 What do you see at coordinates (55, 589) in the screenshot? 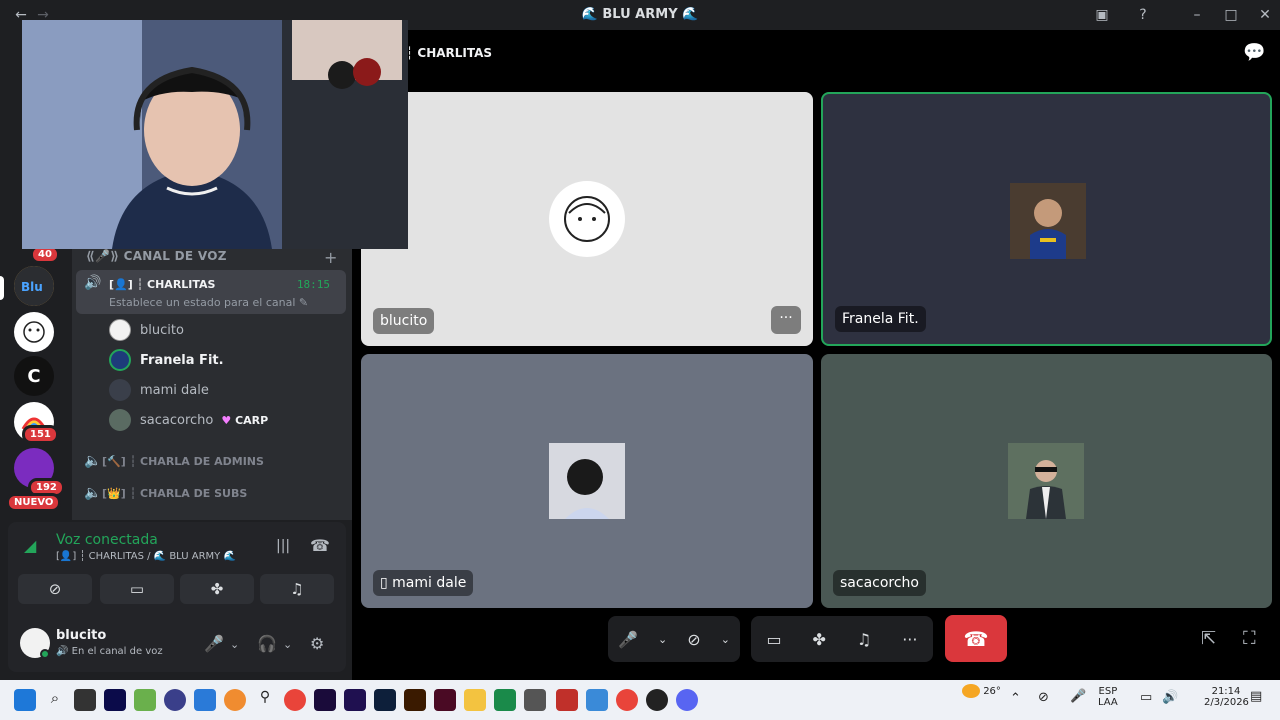
I see `camera-button: ⊘` at bounding box center [55, 589].